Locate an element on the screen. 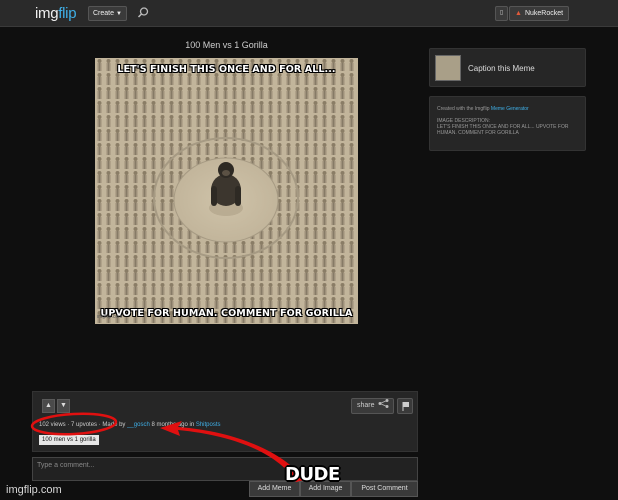 The image size is (618, 500). red-arrow is located at coordinates (232, 451).